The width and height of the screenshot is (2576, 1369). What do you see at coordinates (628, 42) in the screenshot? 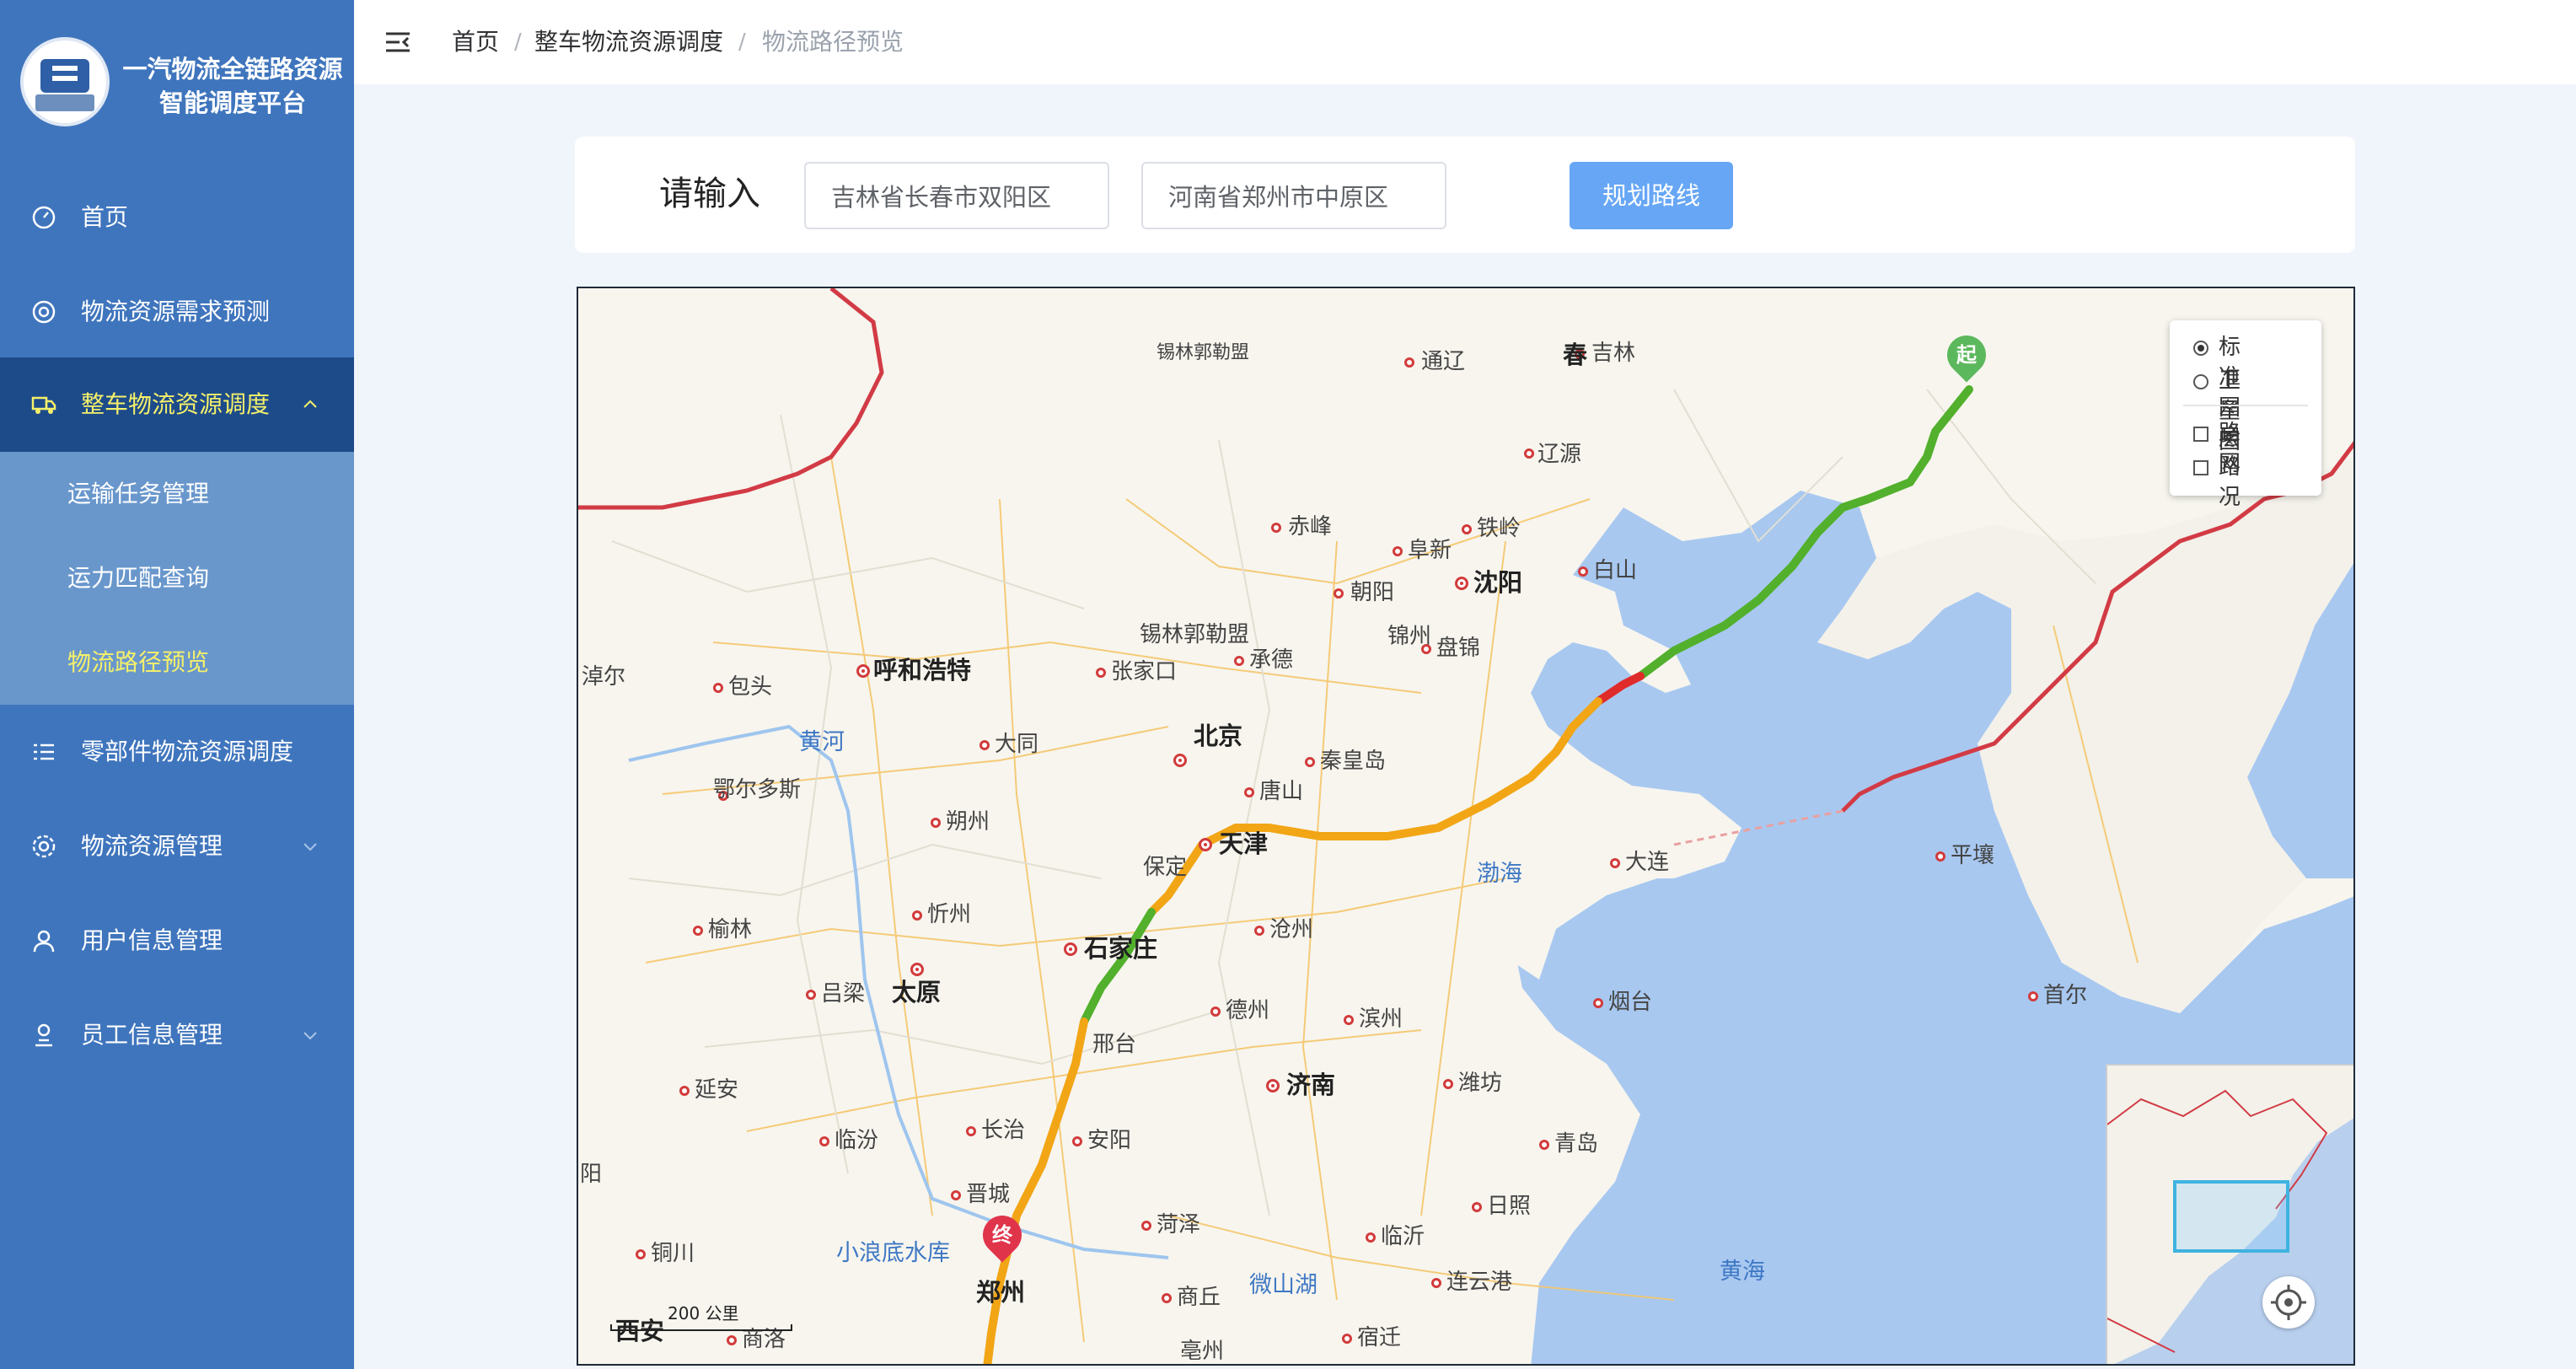
I see `breadcrumb-vehicle-dispatch: 整车物流资源调度` at bounding box center [628, 42].